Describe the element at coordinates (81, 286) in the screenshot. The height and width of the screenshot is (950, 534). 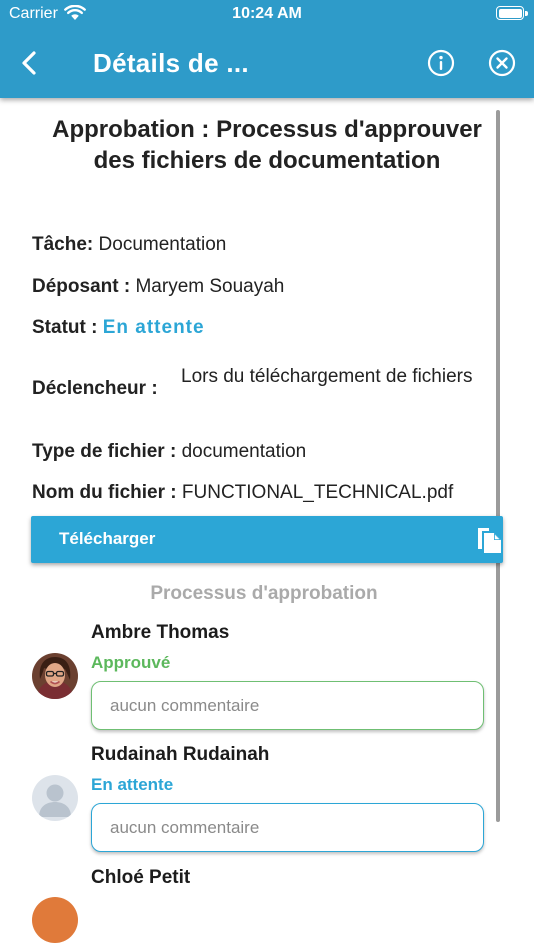
I see `depositor-label: Déposant :` at that location.